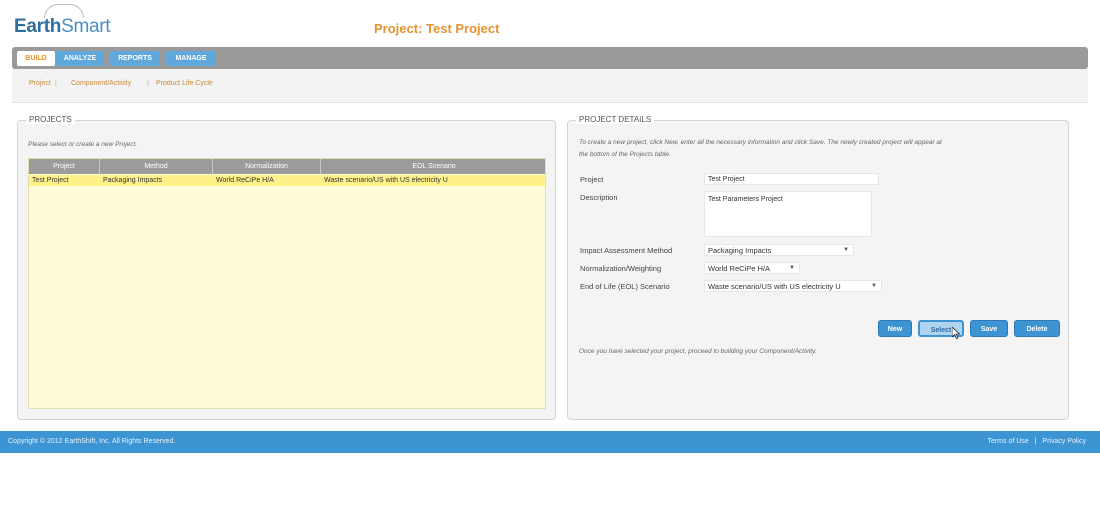  What do you see at coordinates (625, 154) in the screenshot?
I see `details-hint-line2: the bottom of the Projects table.` at bounding box center [625, 154].